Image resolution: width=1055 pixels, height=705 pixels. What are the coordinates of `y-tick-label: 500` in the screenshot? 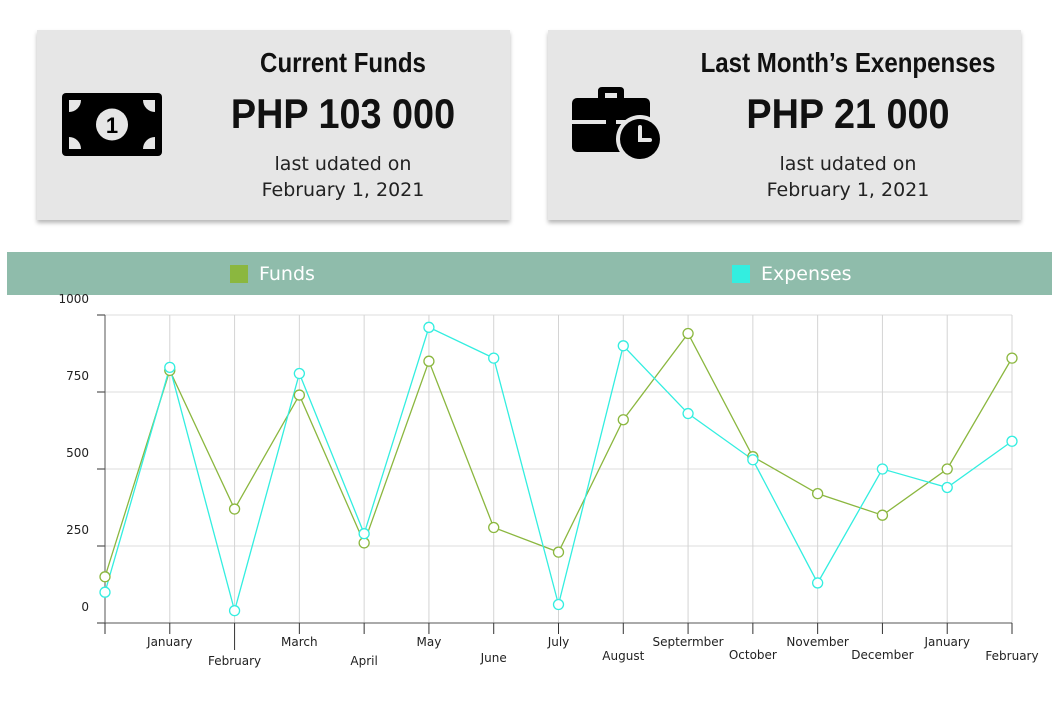 It's located at (77, 453).